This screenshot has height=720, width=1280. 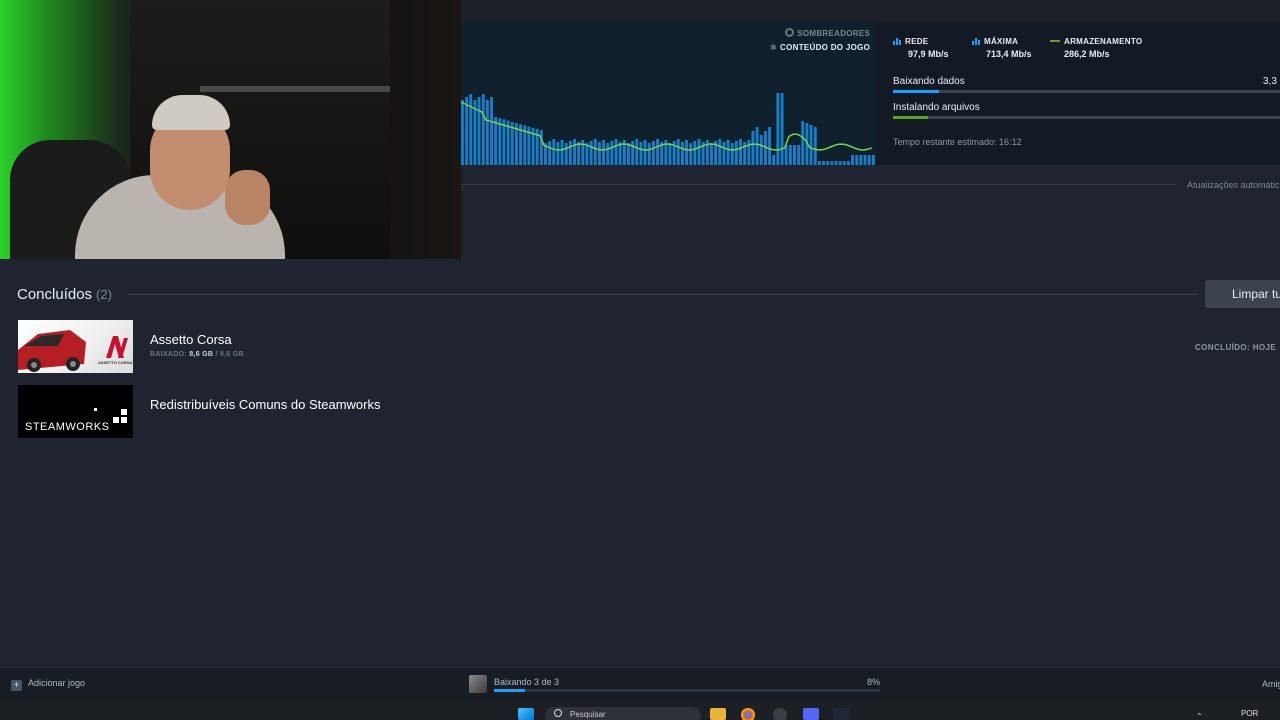 What do you see at coordinates (818, 184) in the screenshot?
I see `section-divider` at bounding box center [818, 184].